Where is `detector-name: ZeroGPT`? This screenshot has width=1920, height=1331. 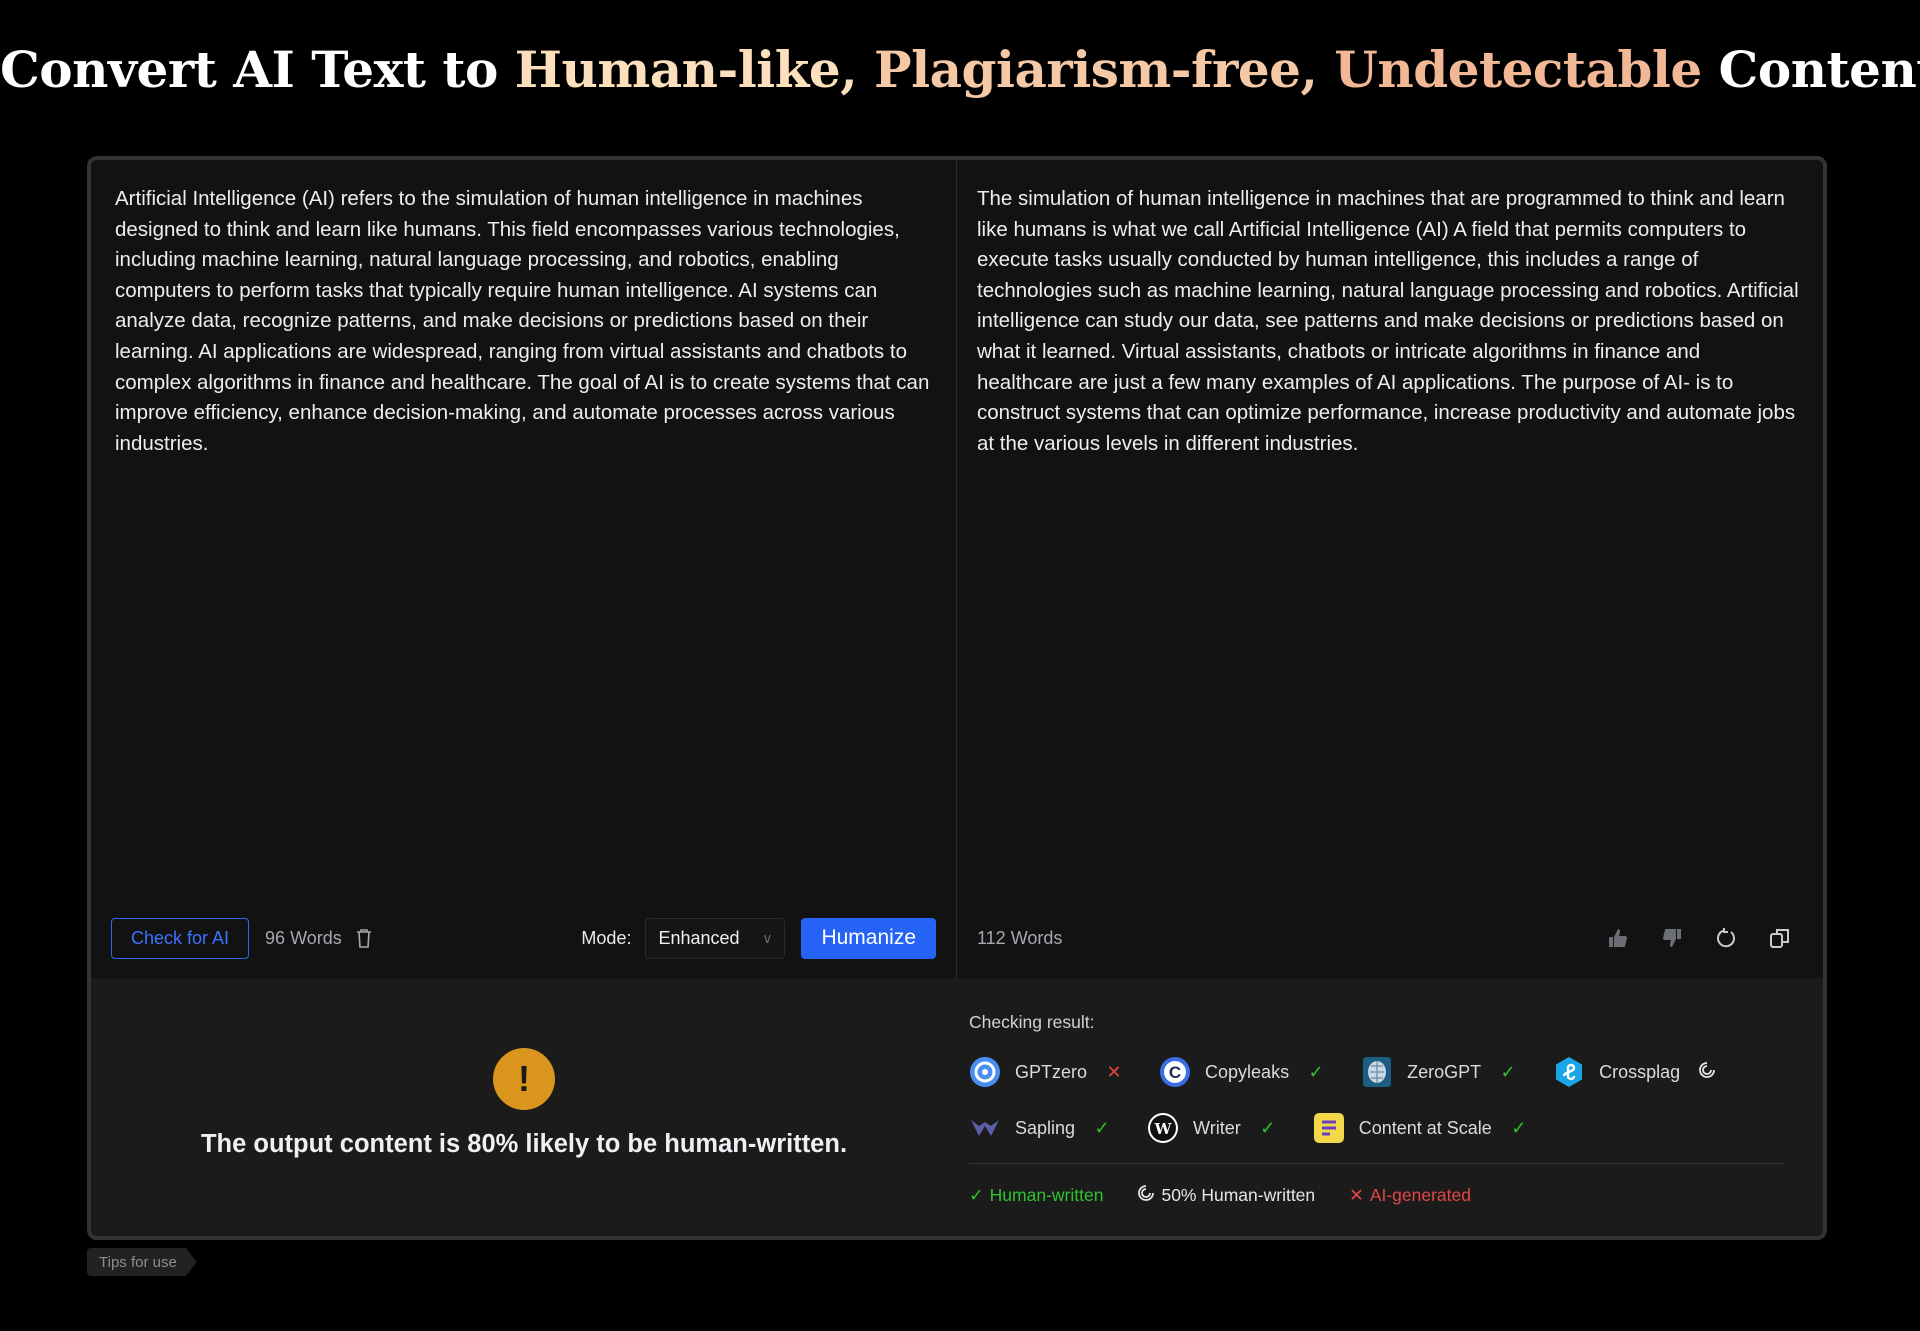
detector-name: ZeroGPT is located at coordinates (1444, 1071).